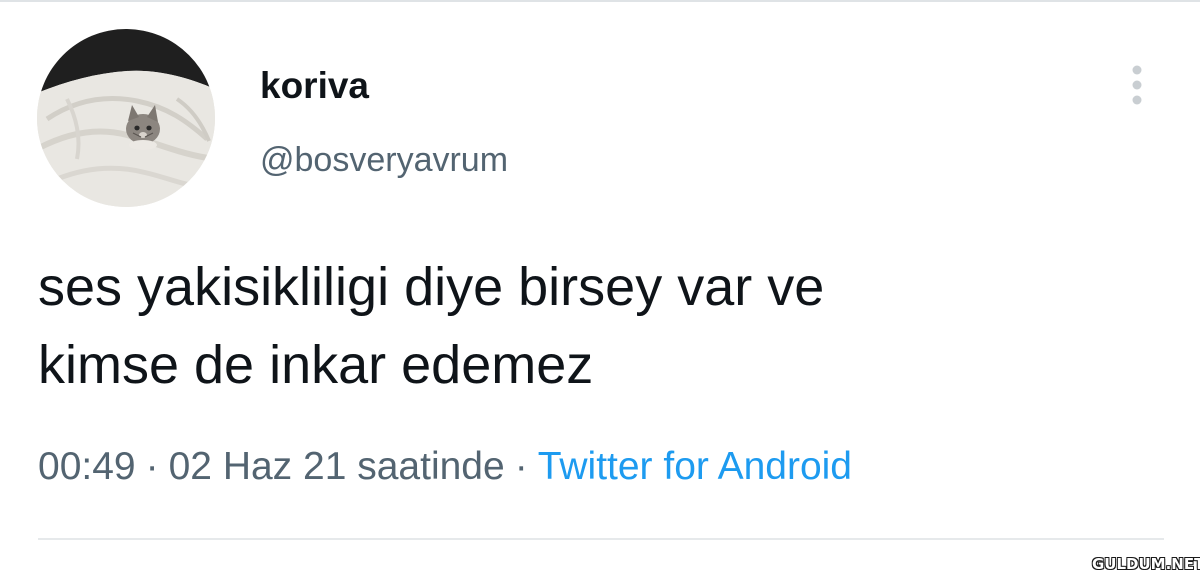 The height and width of the screenshot is (577, 1200). What do you see at coordinates (695, 466) in the screenshot?
I see `tweet-source-link: Twitter for Android` at bounding box center [695, 466].